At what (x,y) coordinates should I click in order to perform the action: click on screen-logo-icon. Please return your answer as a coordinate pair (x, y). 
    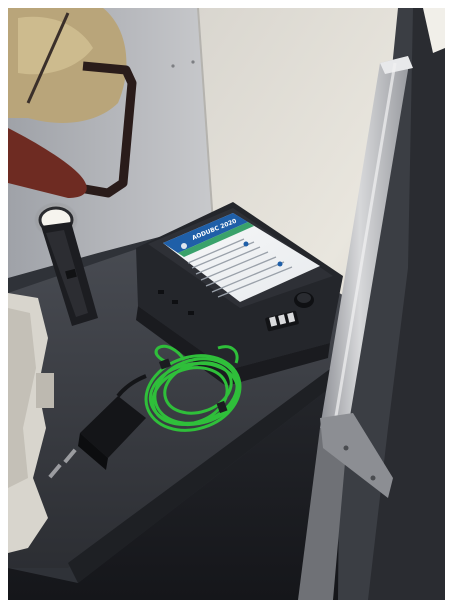
    Looking at the image, I should click on (184, 246).